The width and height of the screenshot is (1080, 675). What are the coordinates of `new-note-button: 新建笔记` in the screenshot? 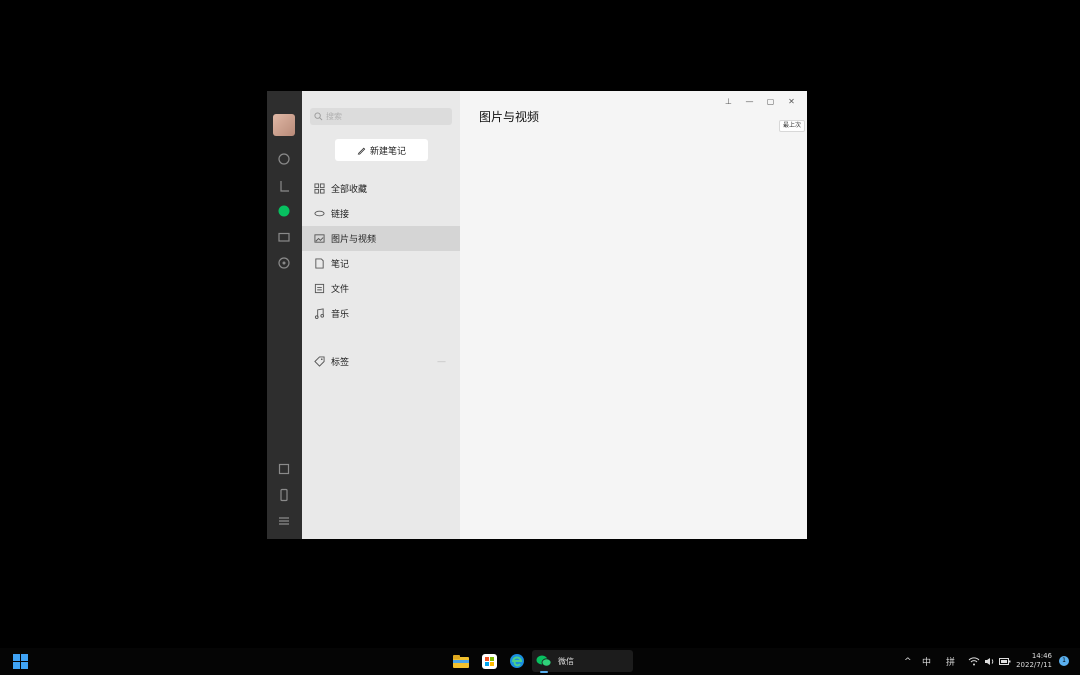 It's located at (381, 150).